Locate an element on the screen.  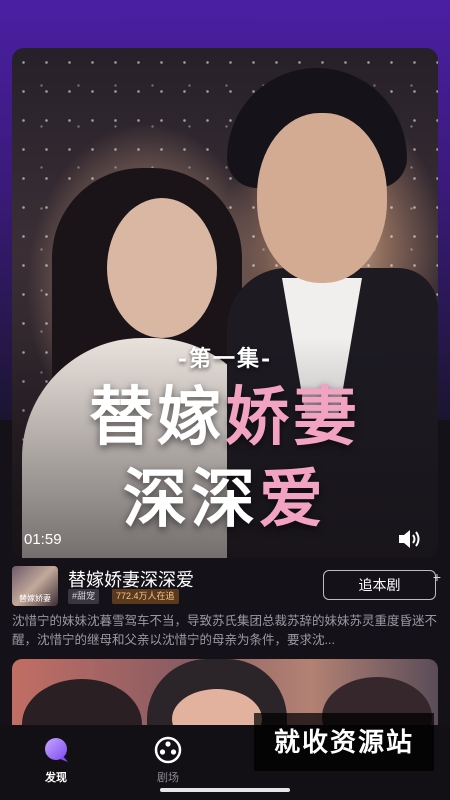
follow-drama-button: 追本剧 + is located at coordinates (382, 584).